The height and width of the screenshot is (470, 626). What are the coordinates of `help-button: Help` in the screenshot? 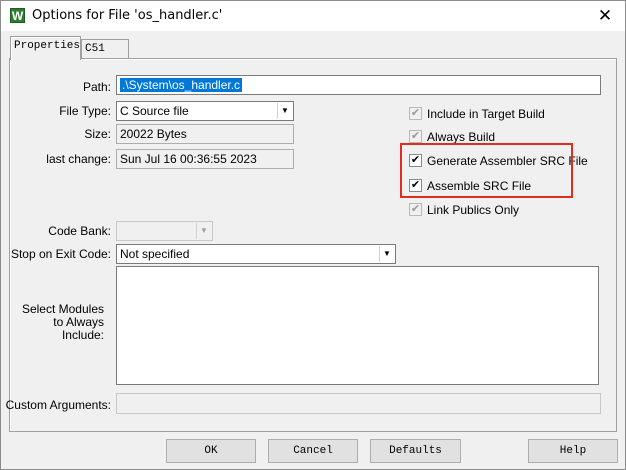 It's located at (573, 451).